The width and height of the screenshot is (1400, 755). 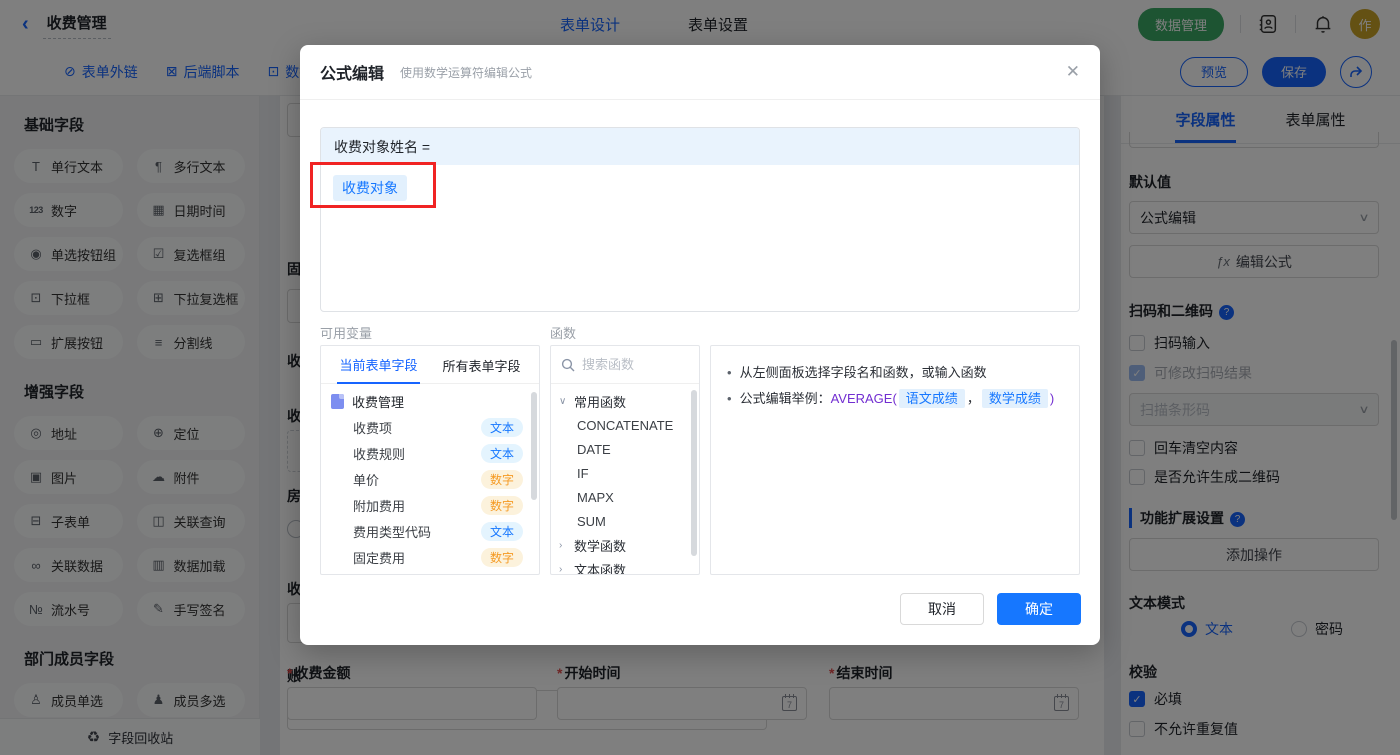 I want to click on function-item: DATE, so click(x=625, y=449).